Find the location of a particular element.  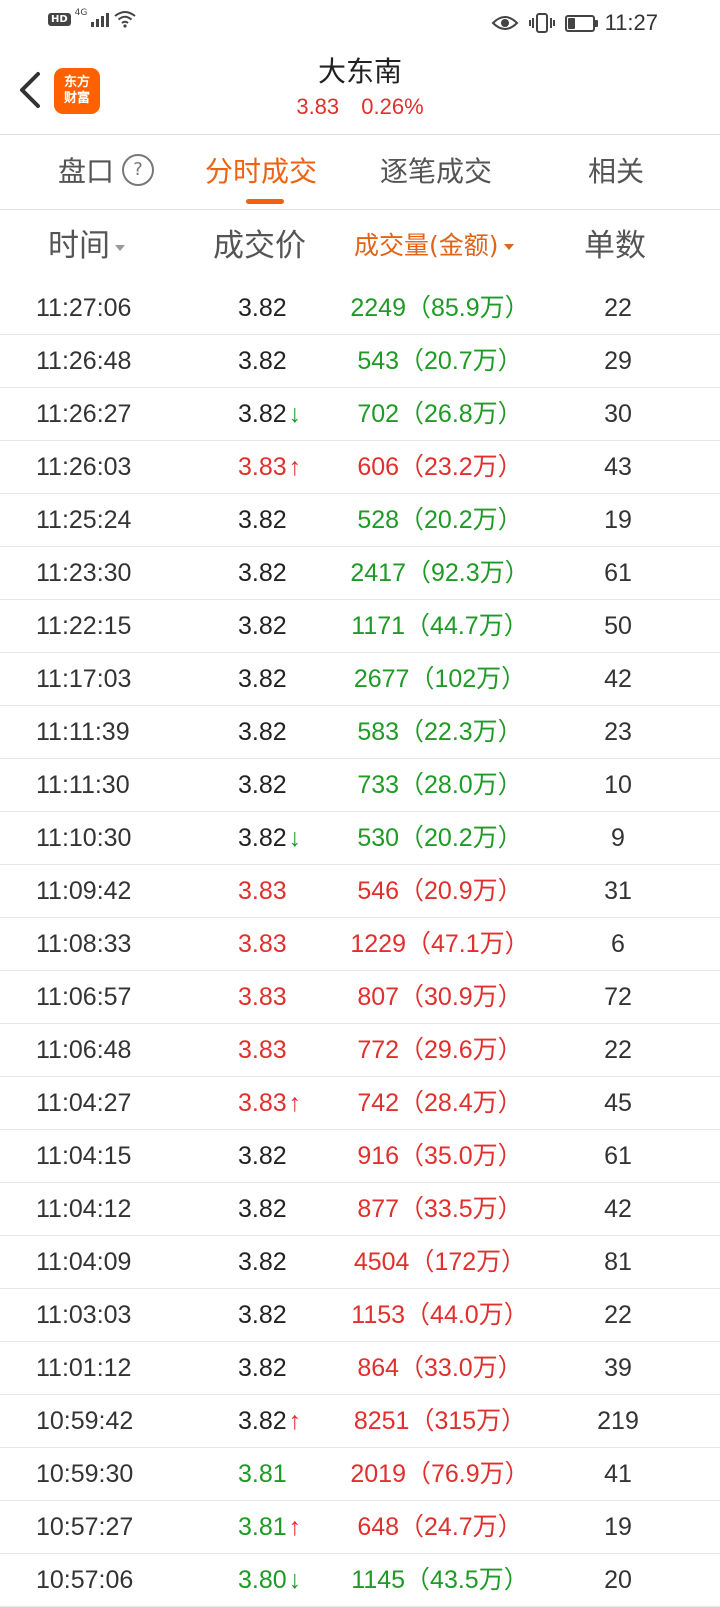

trade-time: 11:04:09 is located at coordinates (84, 1262).